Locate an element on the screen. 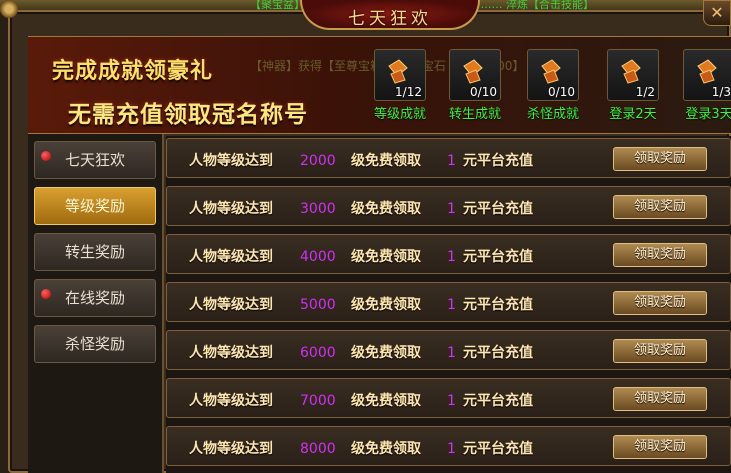 The height and width of the screenshot is (473, 731). achievement-progress: 1/3 is located at coordinates (721, 92).